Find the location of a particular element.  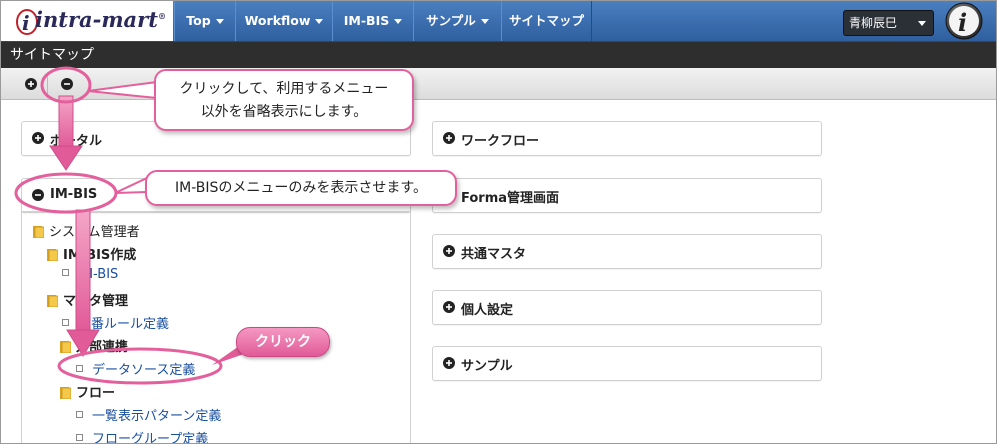

callout-collapse-line1: クリックして、利用するメニュー is located at coordinates (284, 89).